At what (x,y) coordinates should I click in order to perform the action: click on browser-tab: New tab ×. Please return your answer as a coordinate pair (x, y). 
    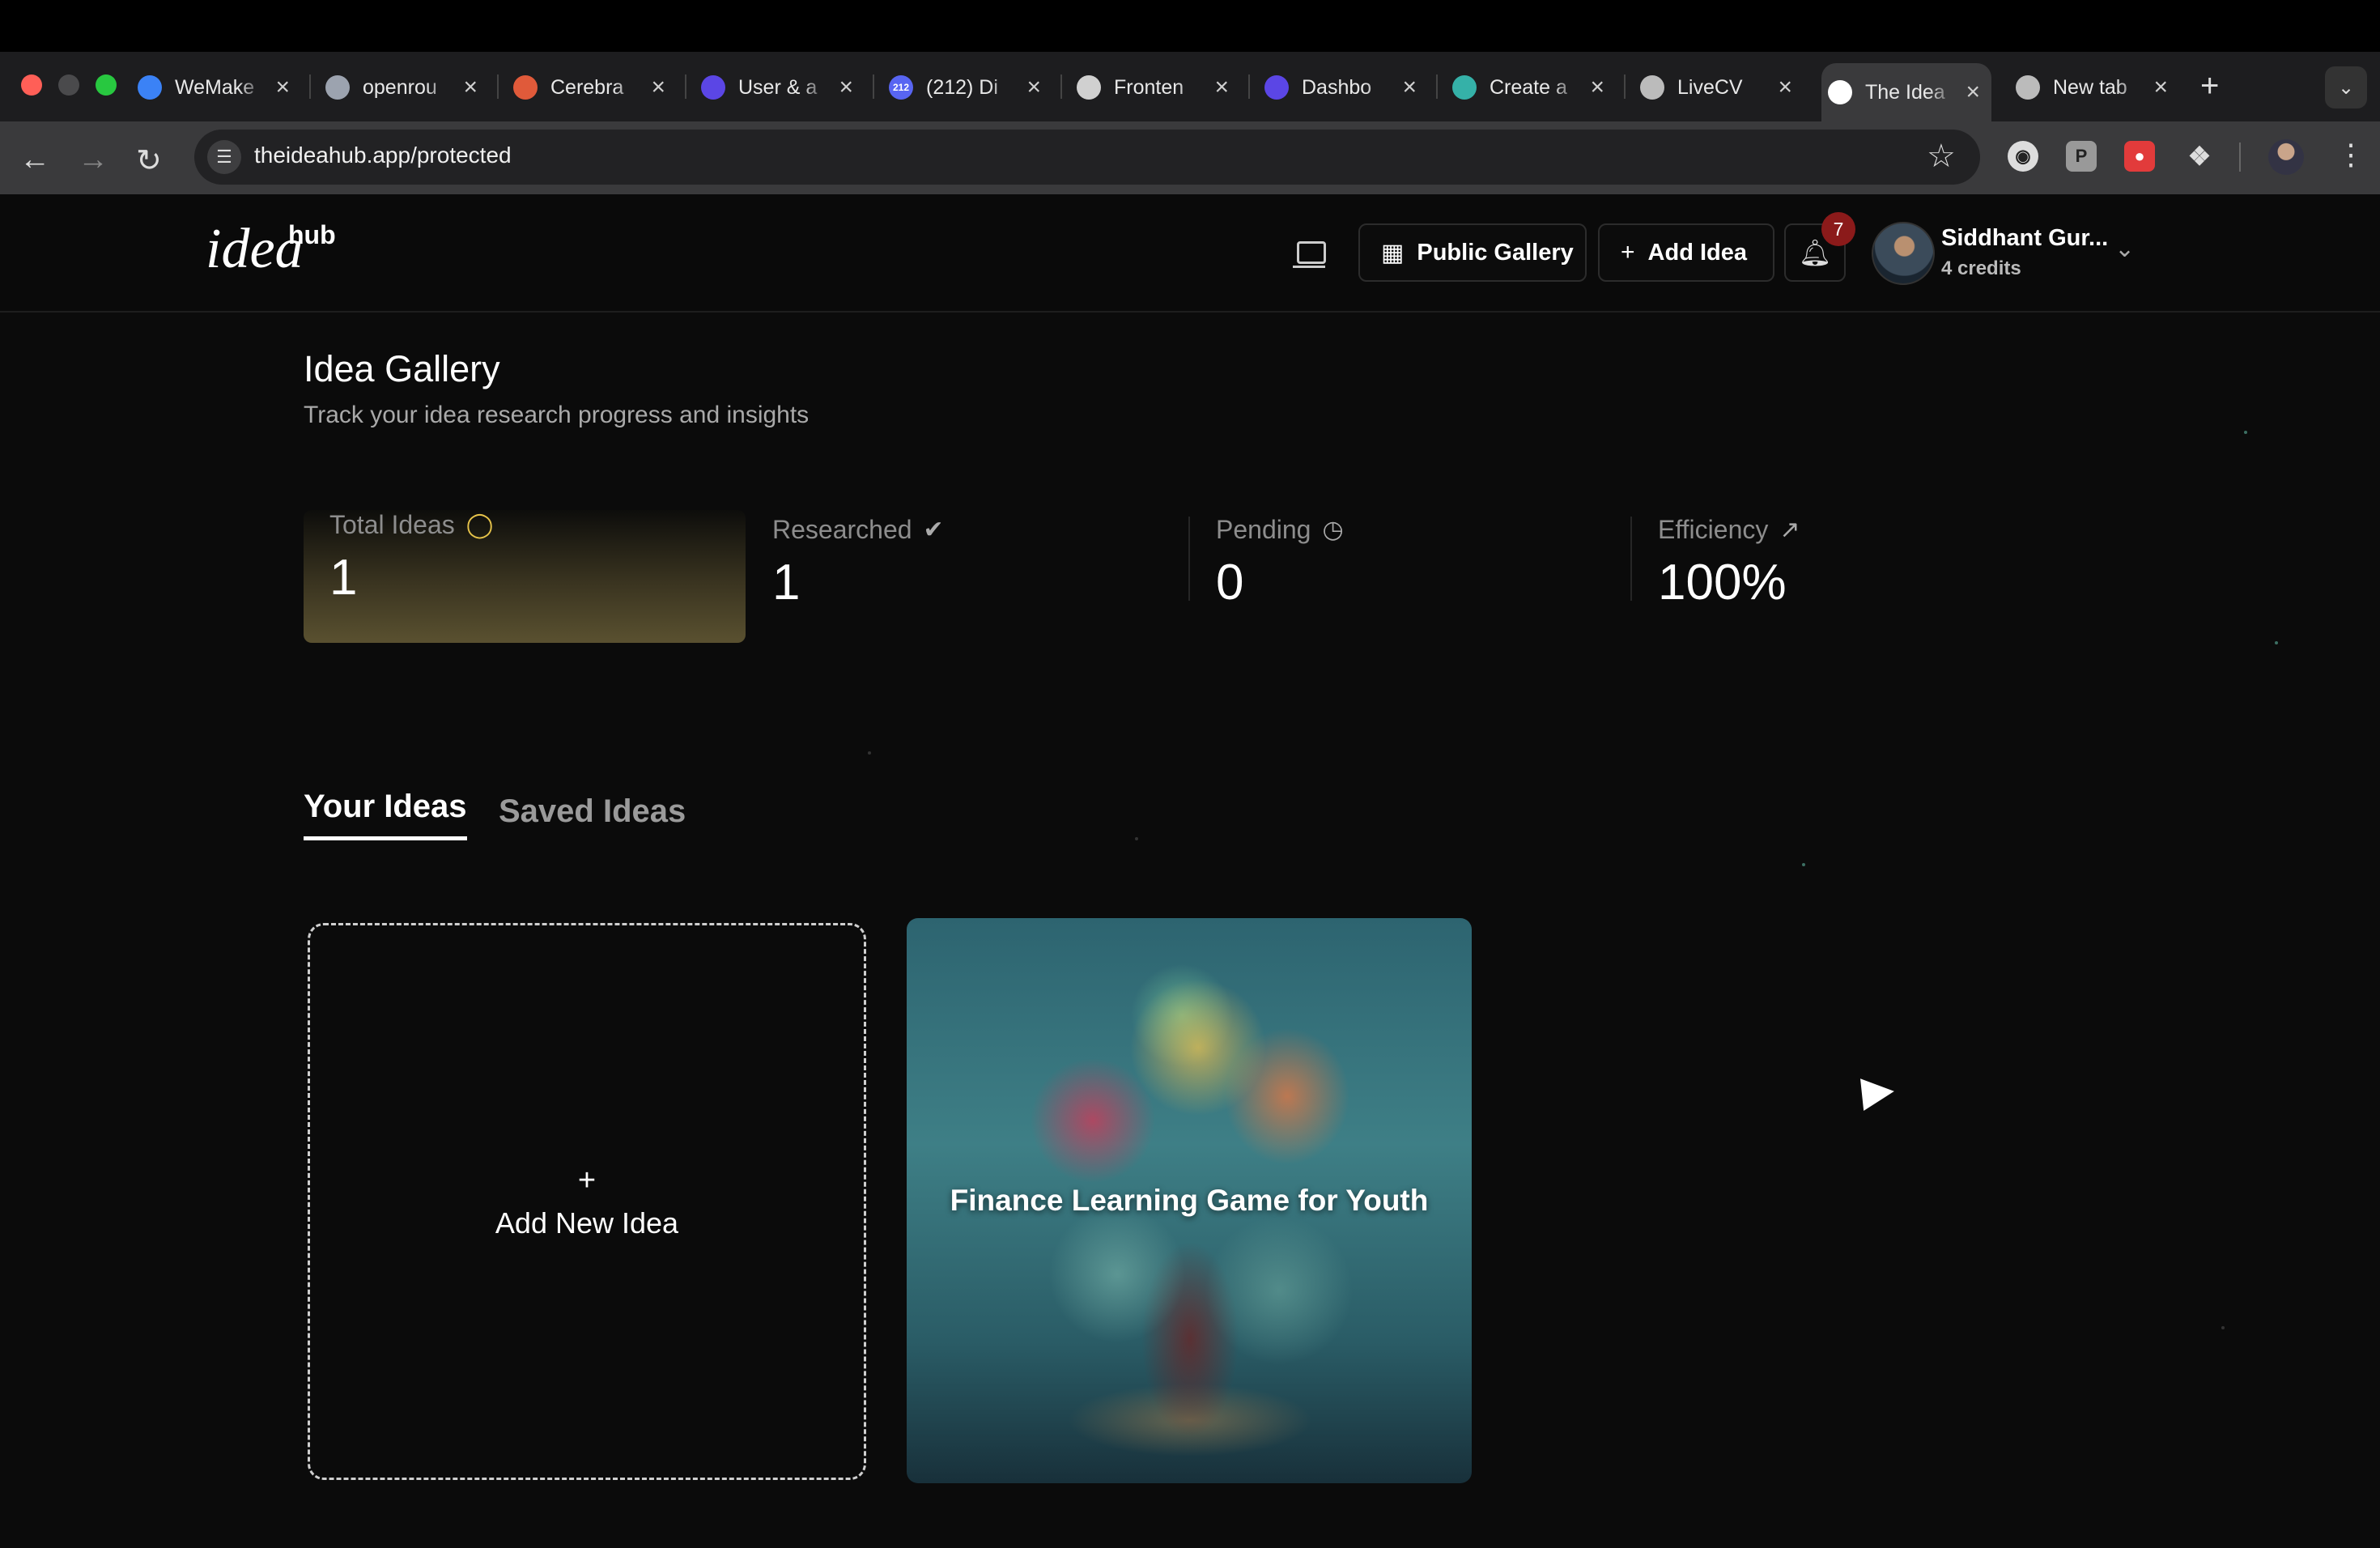
    Looking at the image, I should click on (2094, 87).